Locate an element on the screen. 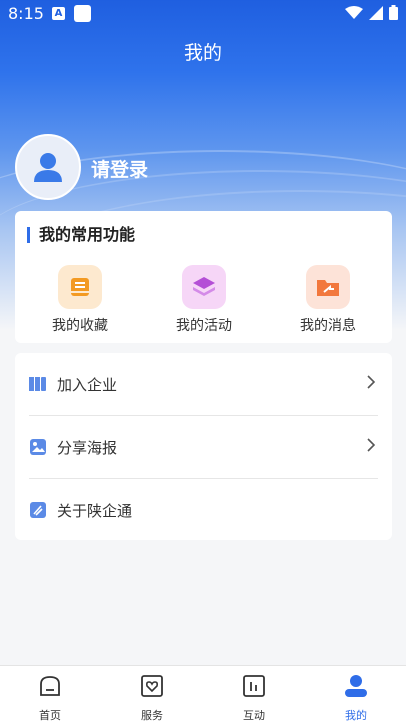  my-collection-button: 我的收藏 is located at coordinates (80, 300).